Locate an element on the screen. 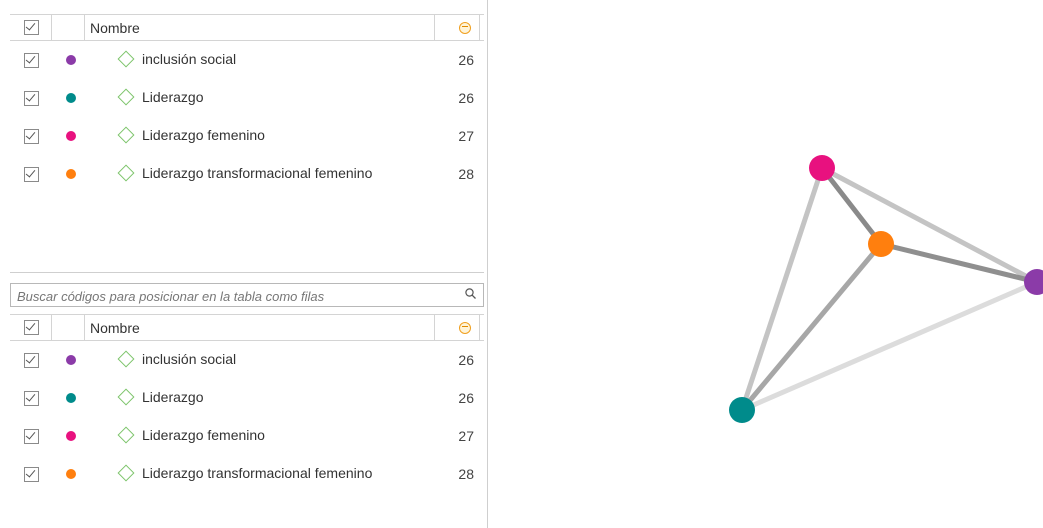 This screenshot has width=1043, height=528. edge-transformacional-liderazgo is located at coordinates (811, 327).